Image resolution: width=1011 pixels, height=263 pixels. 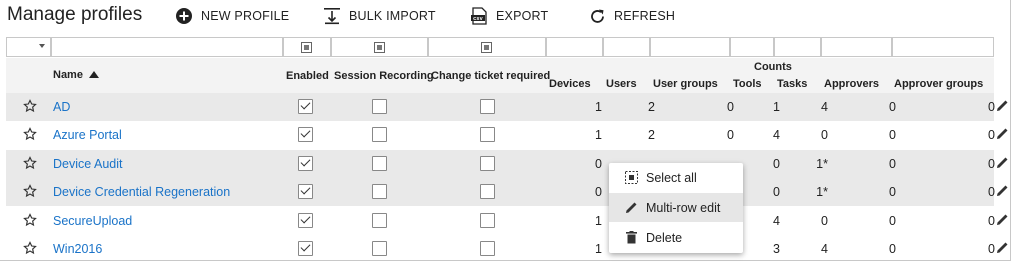 What do you see at coordinates (685, 84) in the screenshot?
I see `user-groups-column-header: User groups` at bounding box center [685, 84].